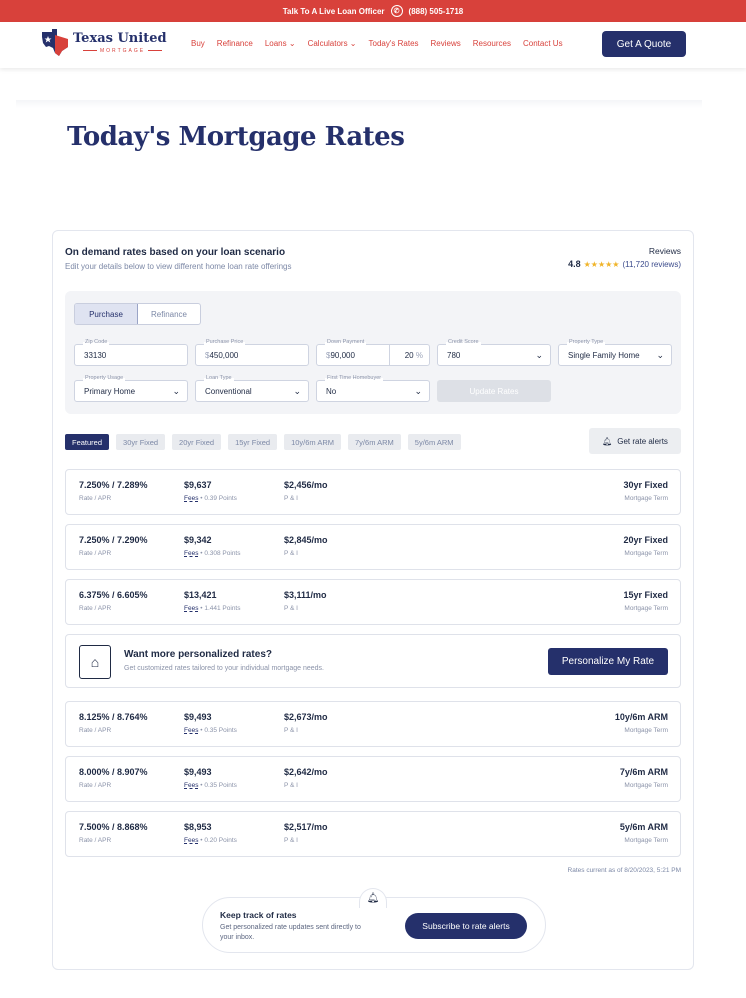 Image resolution: width=746 pixels, height=998 pixels. I want to click on nav-link-loans: Loans ⌄, so click(280, 43).